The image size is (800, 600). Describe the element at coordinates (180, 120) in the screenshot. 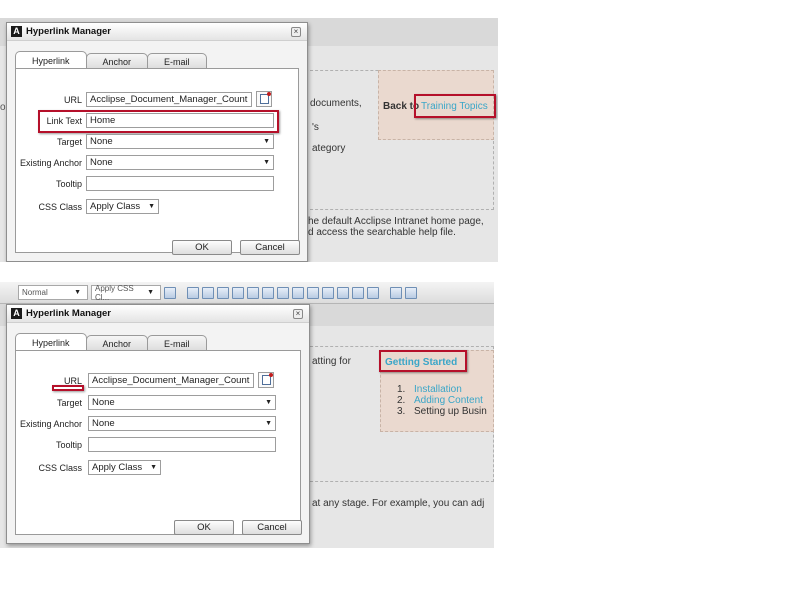

I see `link-text-field: Home` at that location.